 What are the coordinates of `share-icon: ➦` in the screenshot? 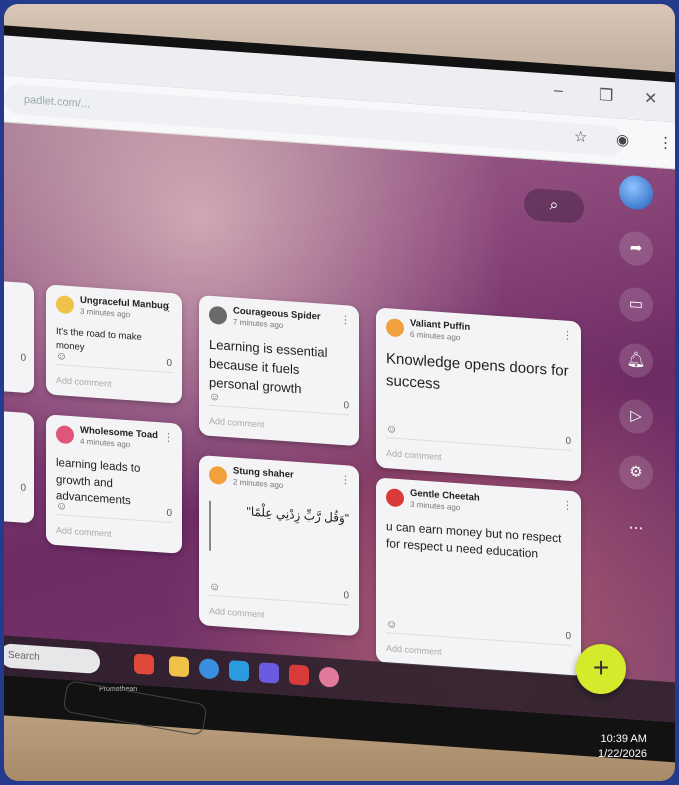 It's located at (636, 248).